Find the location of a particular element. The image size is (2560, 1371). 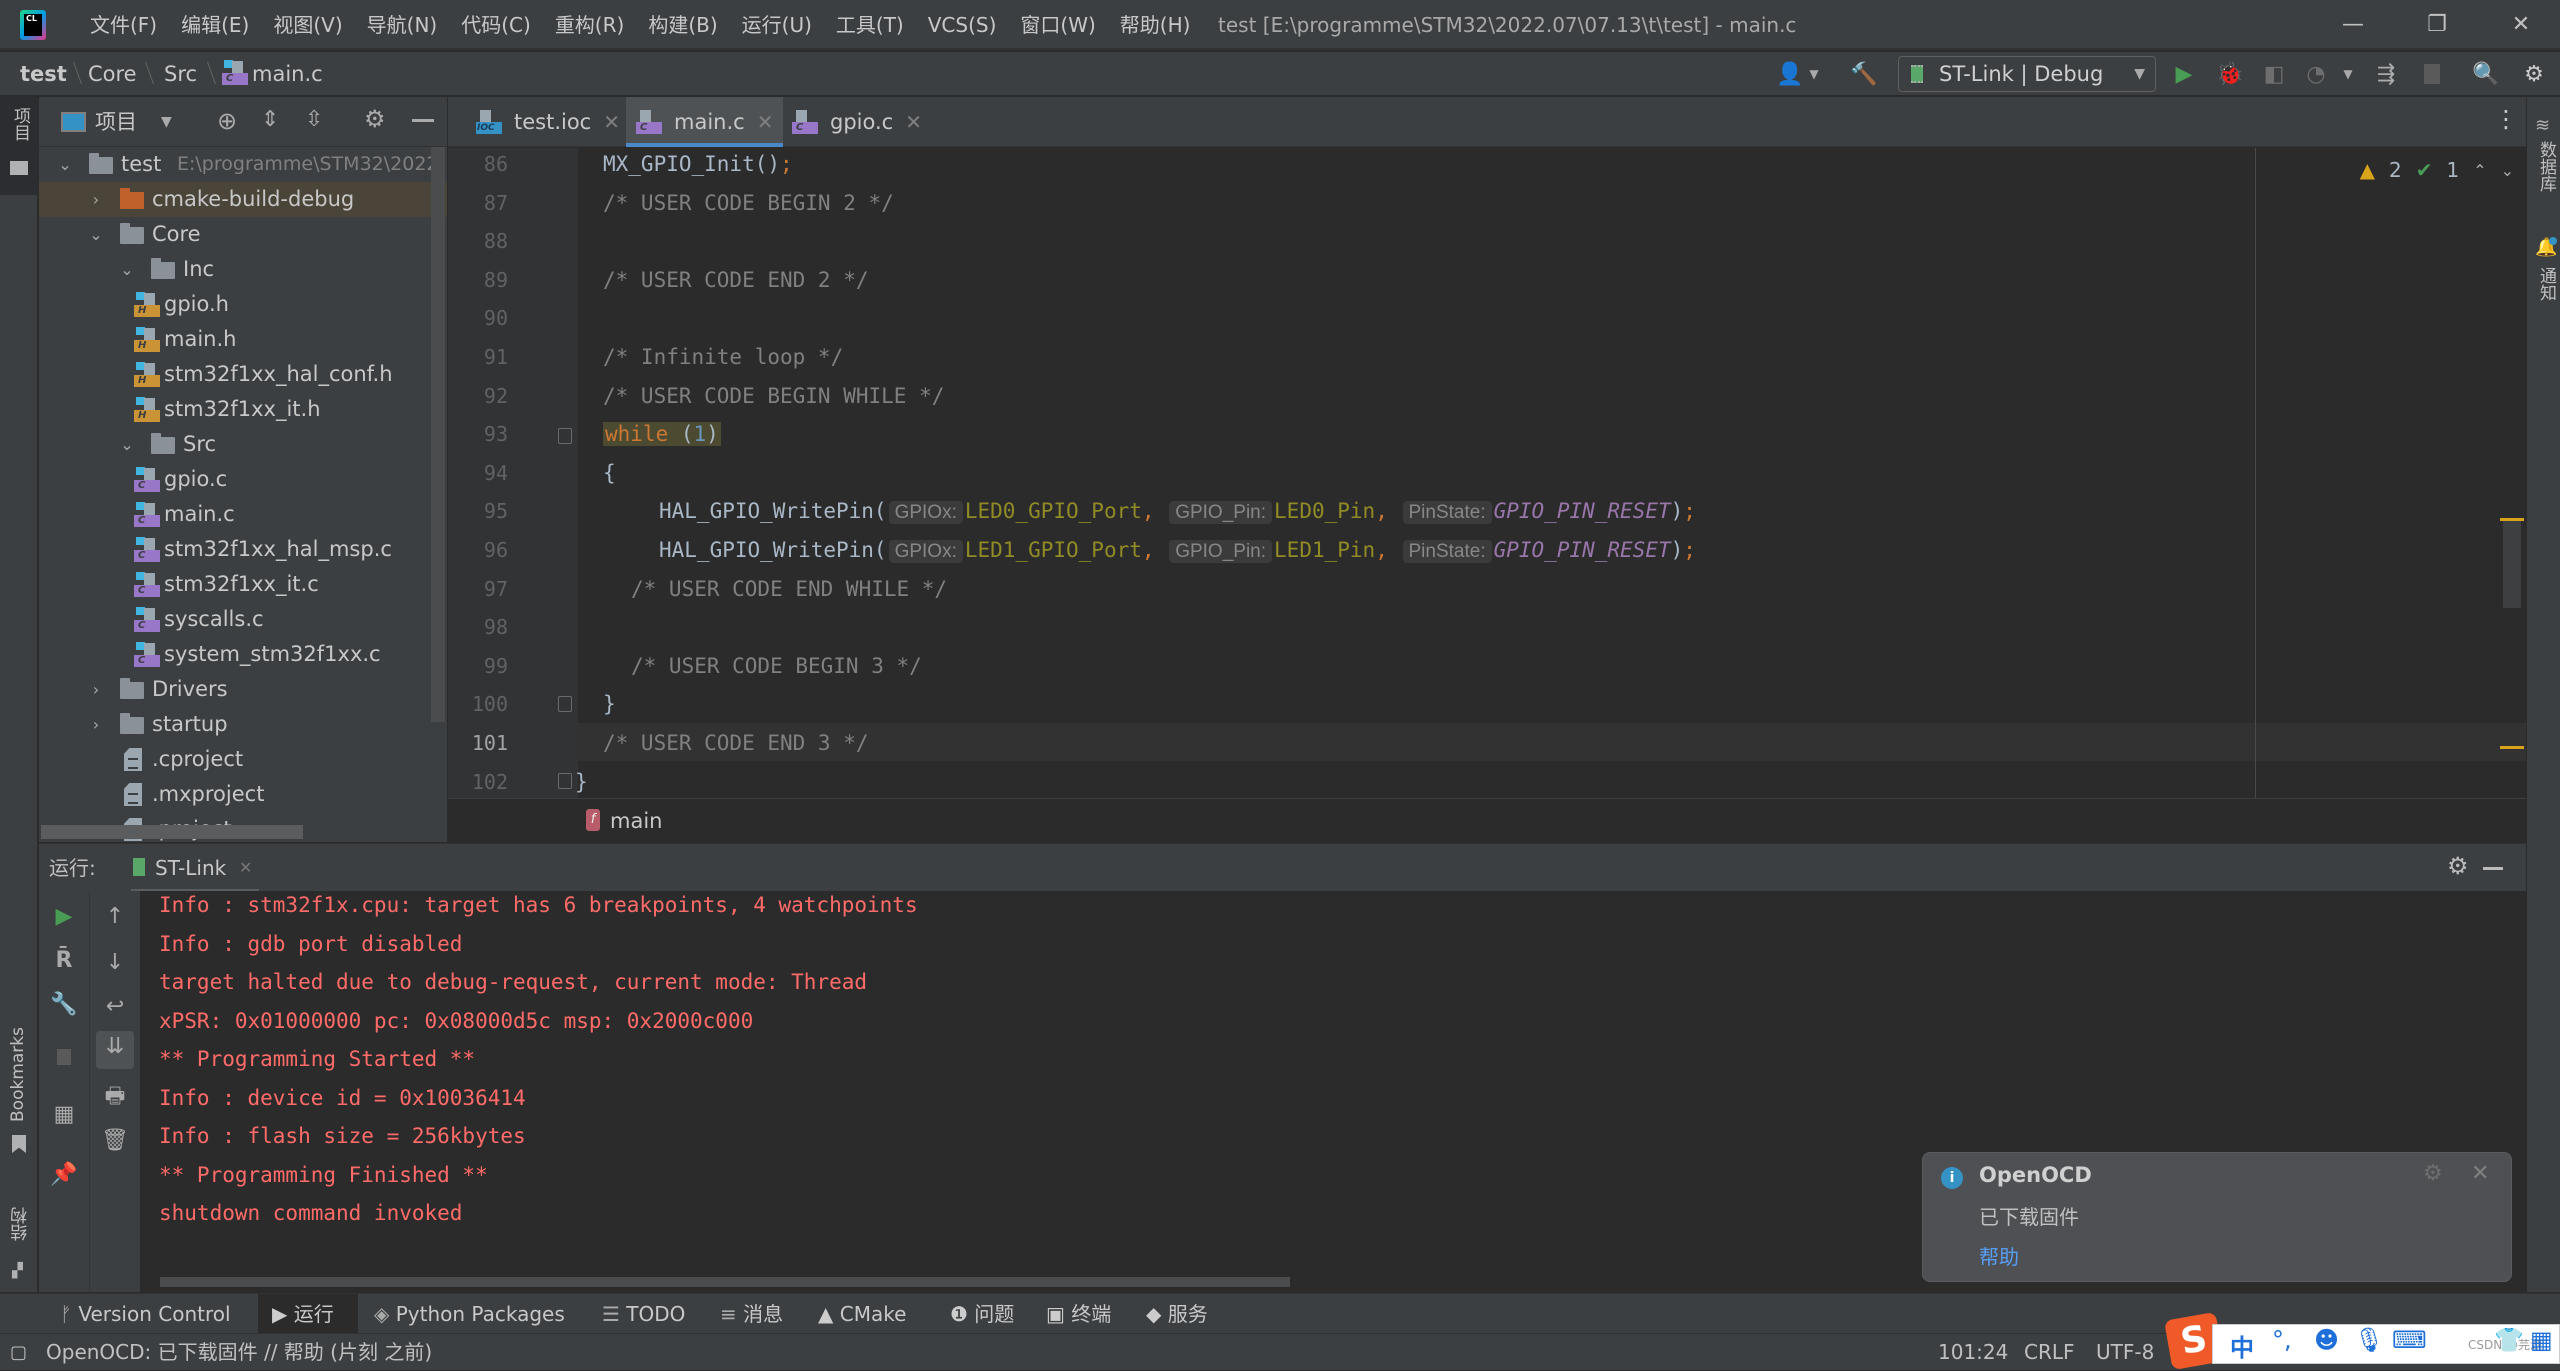

breadcrumb-main-c: main.c is located at coordinates (287, 74).